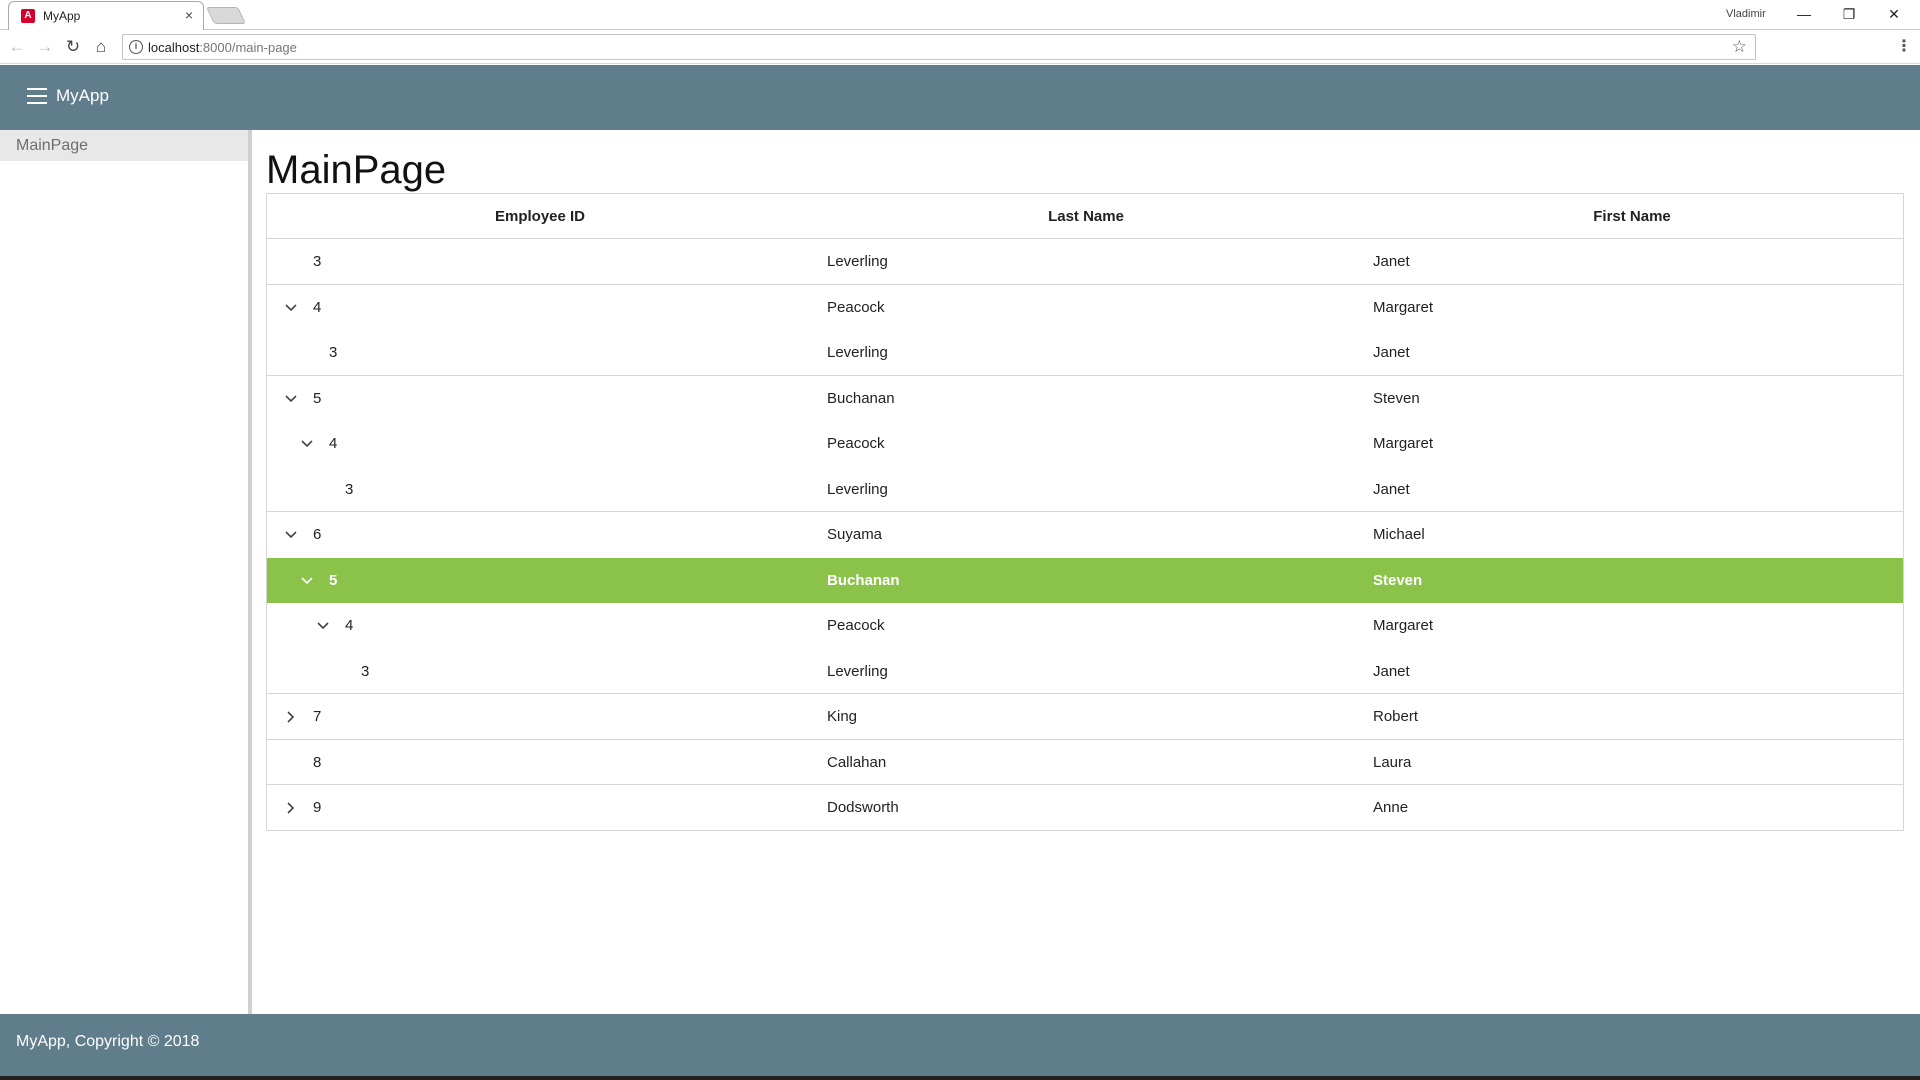  Describe the element at coordinates (1904, 46) in the screenshot. I see `browser-menu-icon: ⋮` at that location.